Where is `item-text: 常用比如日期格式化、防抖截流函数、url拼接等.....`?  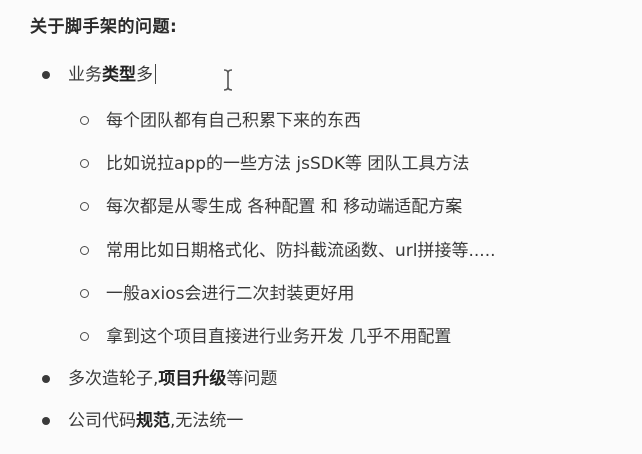 item-text: 常用比如日期格式化、防抖截流函数、url拼接等..... is located at coordinates (301, 251).